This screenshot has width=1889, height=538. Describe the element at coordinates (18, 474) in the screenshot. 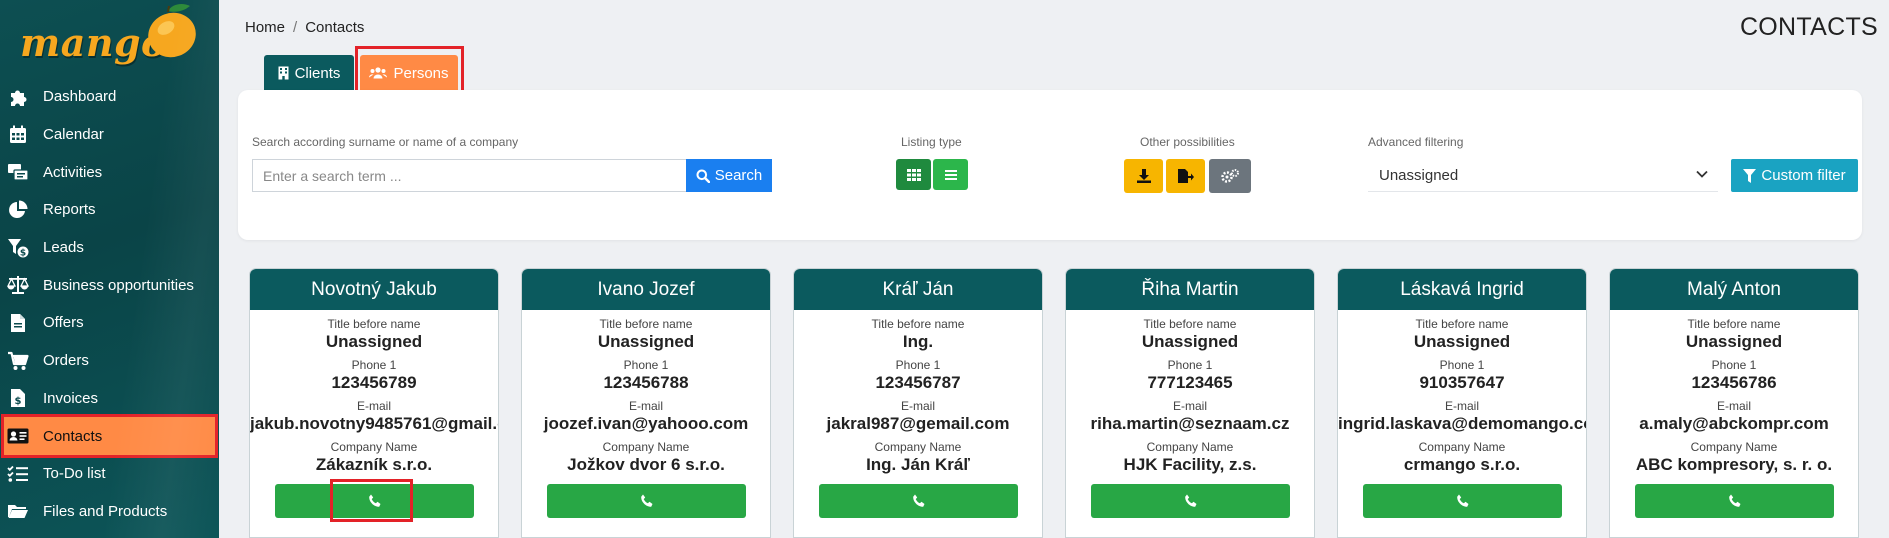

I see `checklist-icon` at that location.